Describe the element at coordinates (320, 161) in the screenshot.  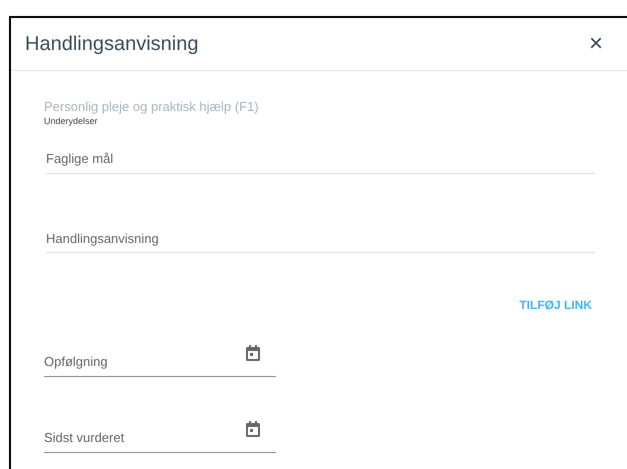
I see `text-field: Faglige mål` at that location.